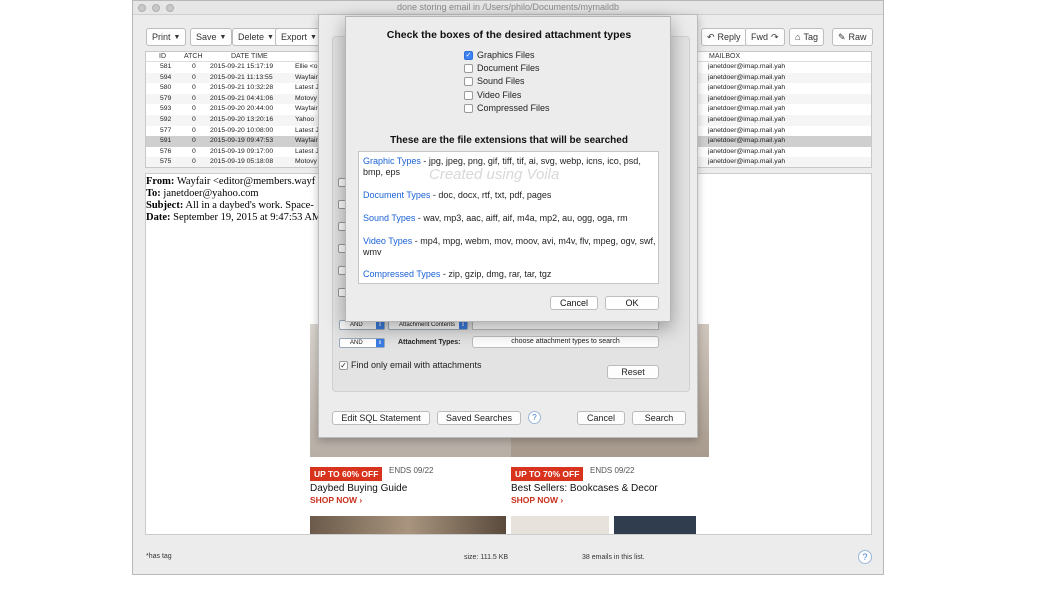 This screenshot has height=594, width=1056. I want to click on forward-icon: ↷, so click(775, 36).